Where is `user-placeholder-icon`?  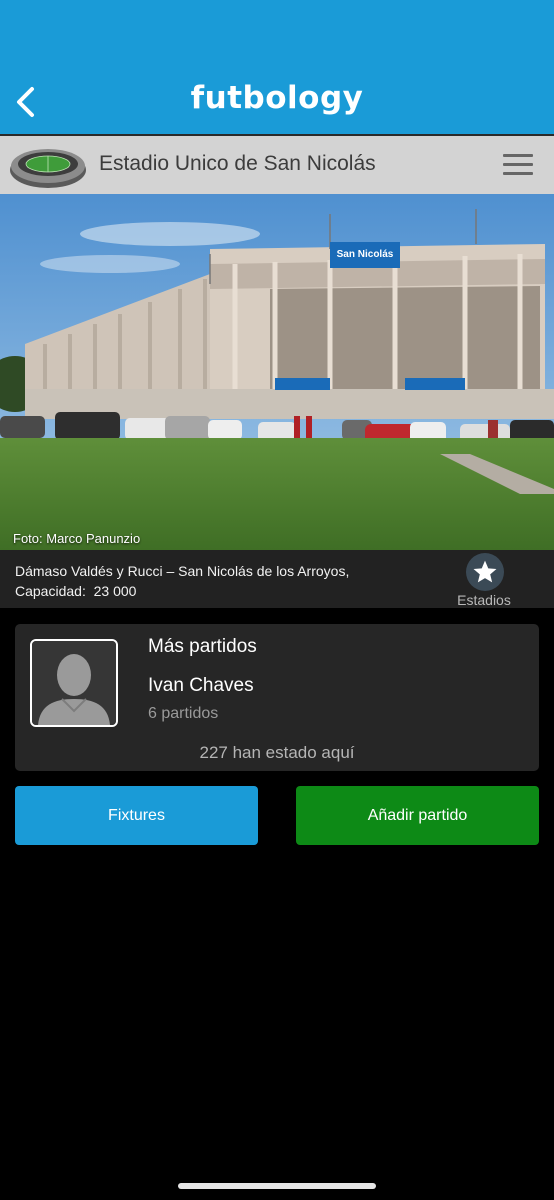 user-placeholder-icon is located at coordinates (74, 683).